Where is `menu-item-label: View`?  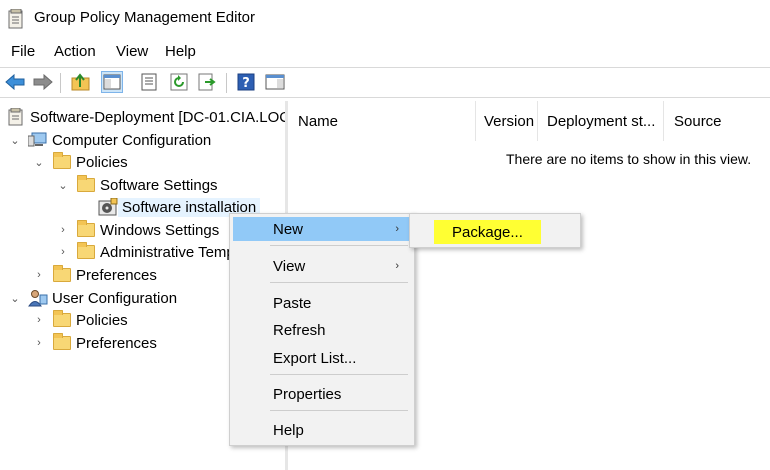
menu-item-label: View is located at coordinates (289, 266).